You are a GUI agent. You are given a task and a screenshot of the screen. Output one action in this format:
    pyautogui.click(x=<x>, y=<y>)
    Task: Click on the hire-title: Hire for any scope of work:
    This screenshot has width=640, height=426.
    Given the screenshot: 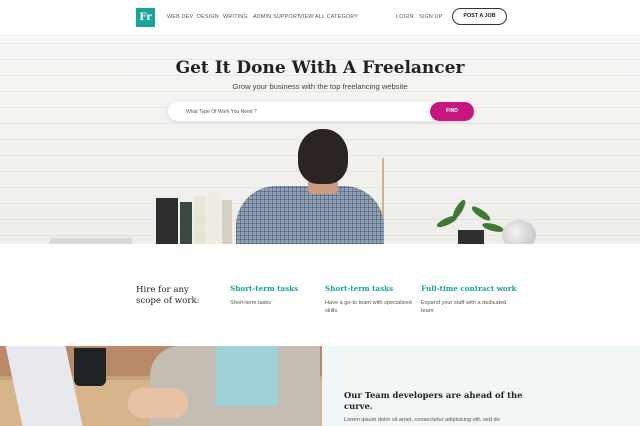 What is the action you would take?
    pyautogui.click(x=168, y=295)
    